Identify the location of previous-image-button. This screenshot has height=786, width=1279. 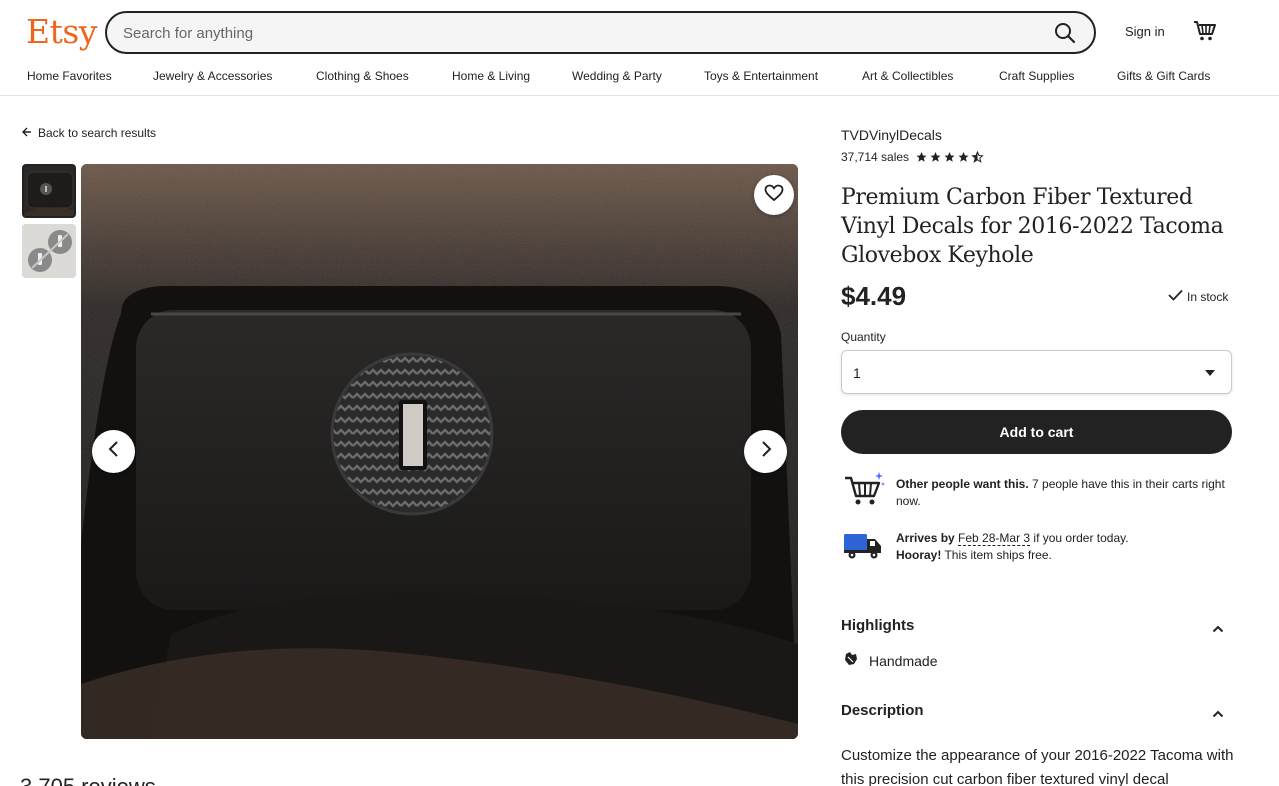
(113, 451).